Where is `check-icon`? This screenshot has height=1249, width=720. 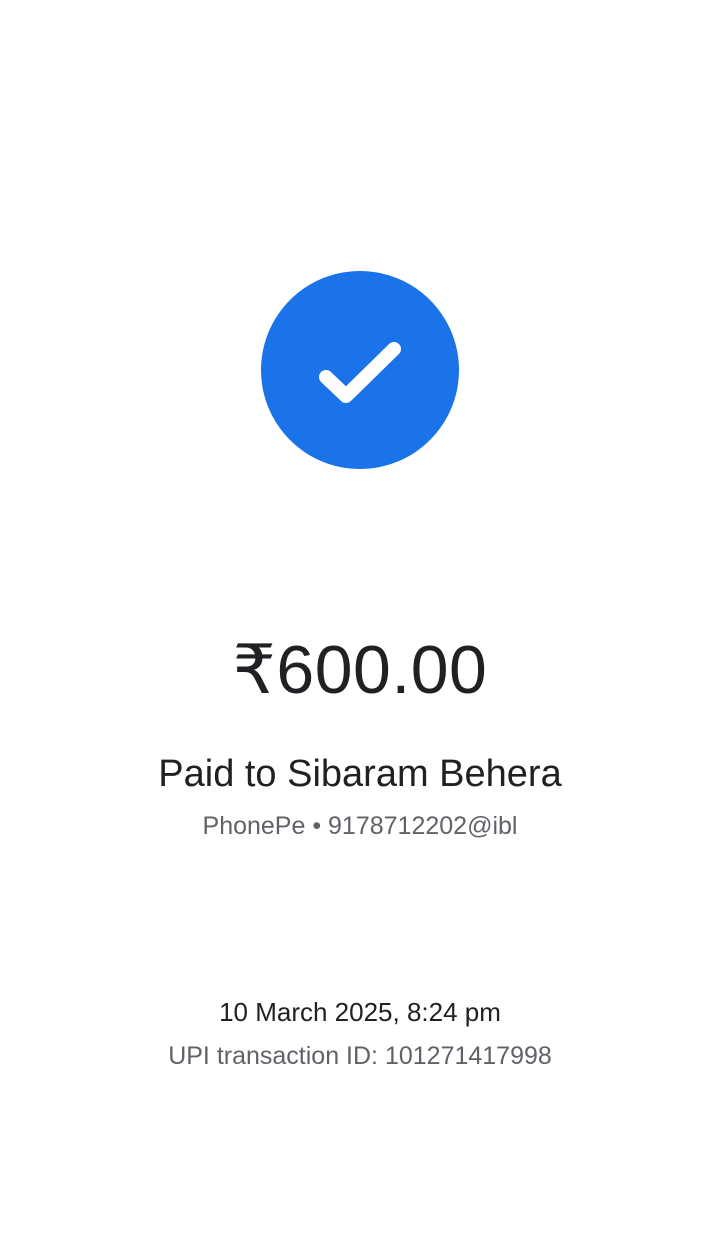
check-icon is located at coordinates (360, 372).